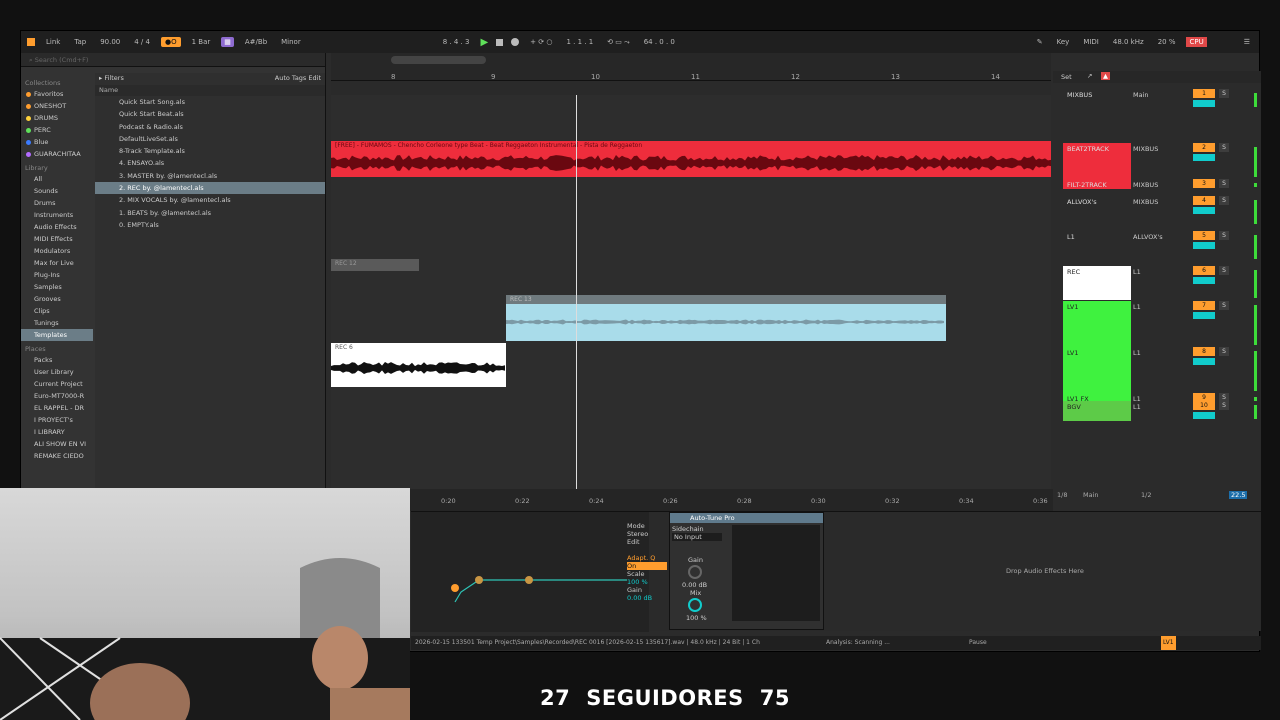  Describe the element at coordinates (726, 318) in the screenshot. I see `clip-rec-13: REC 13` at that location.